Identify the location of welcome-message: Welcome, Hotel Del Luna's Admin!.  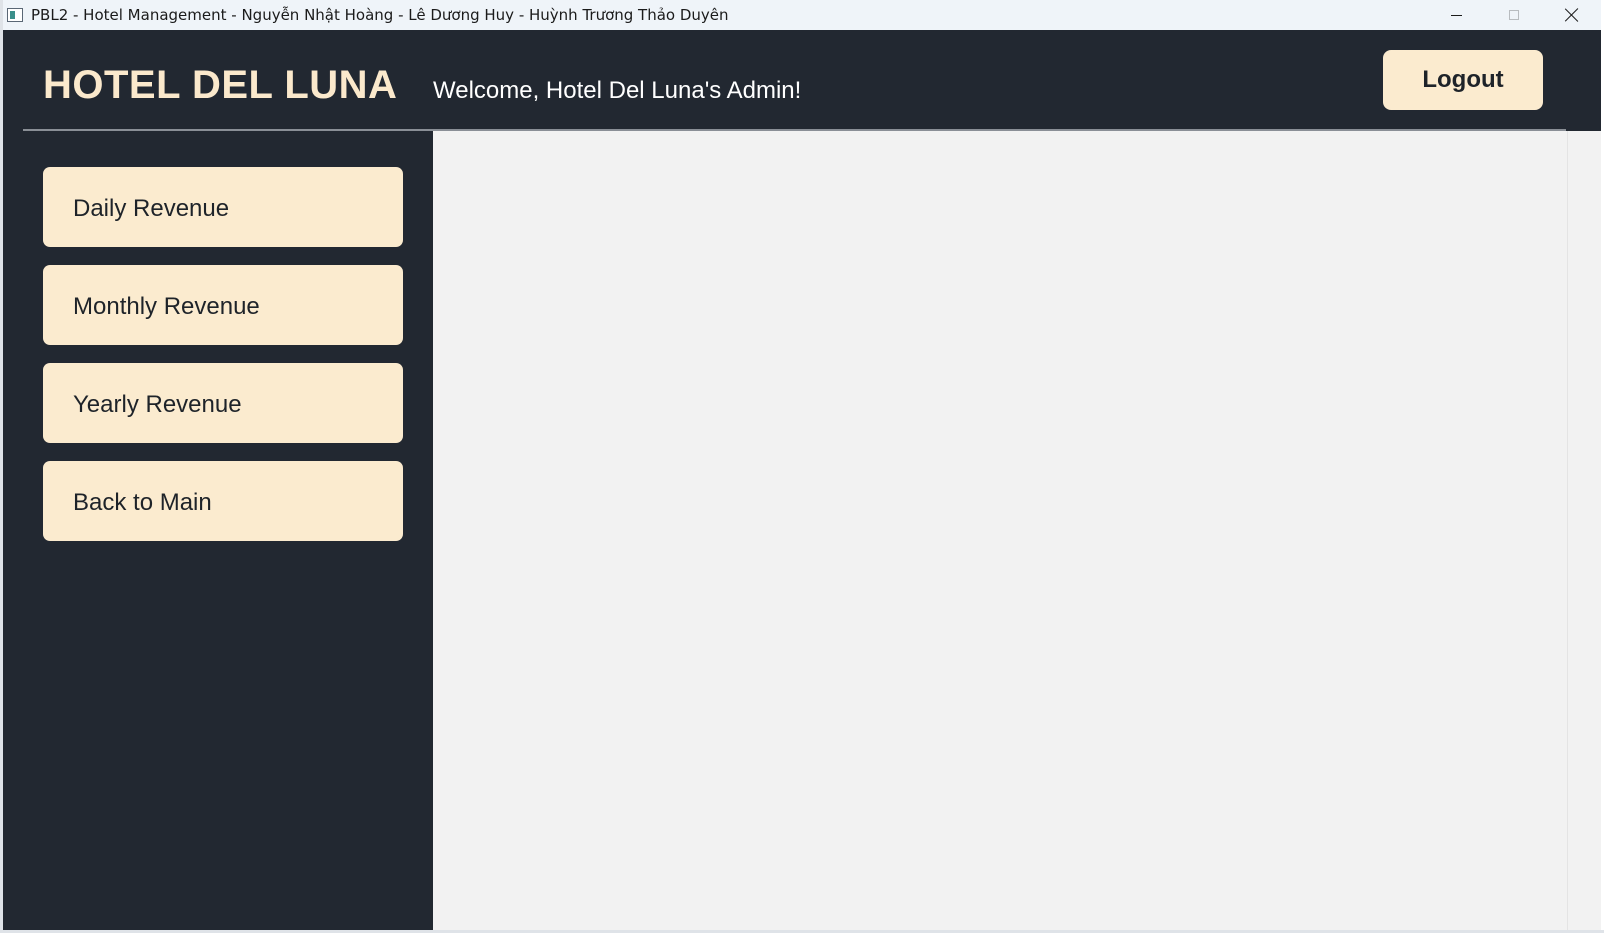
(617, 90).